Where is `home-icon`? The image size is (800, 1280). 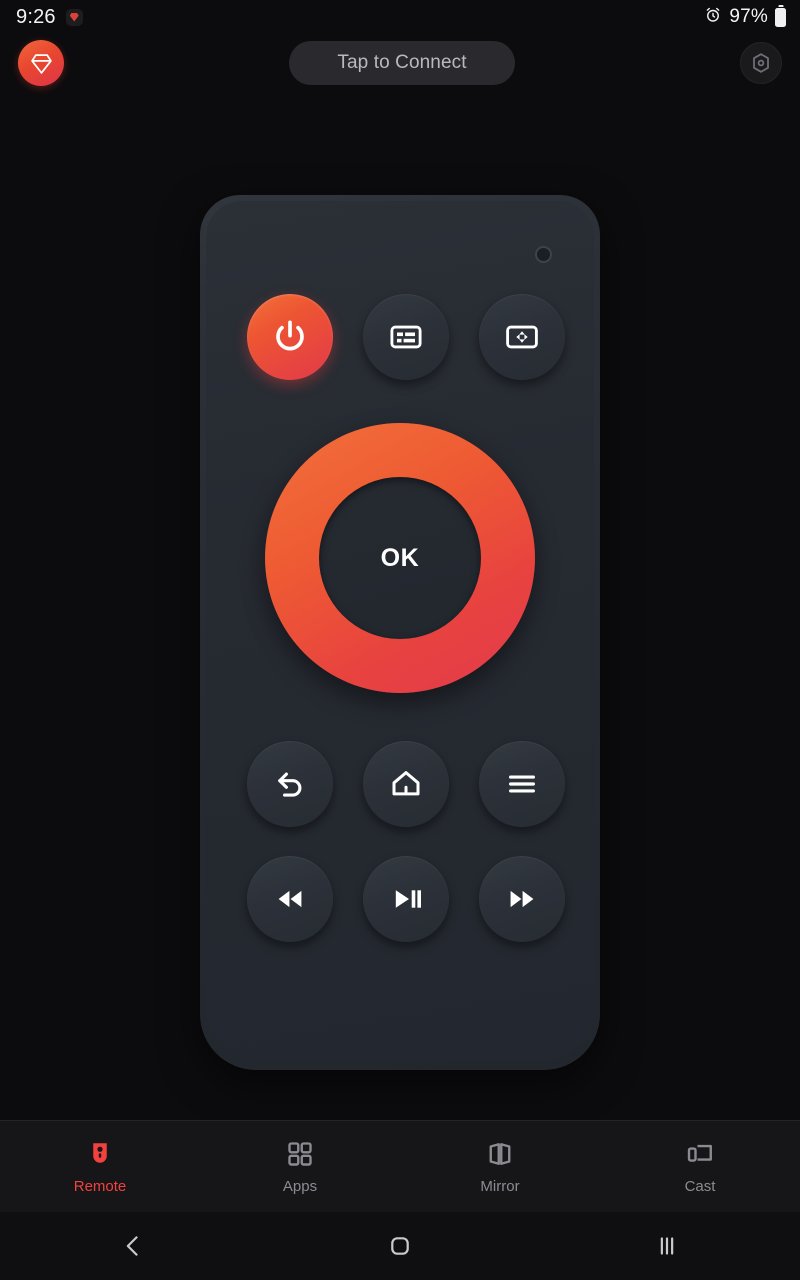 home-icon is located at coordinates (406, 783).